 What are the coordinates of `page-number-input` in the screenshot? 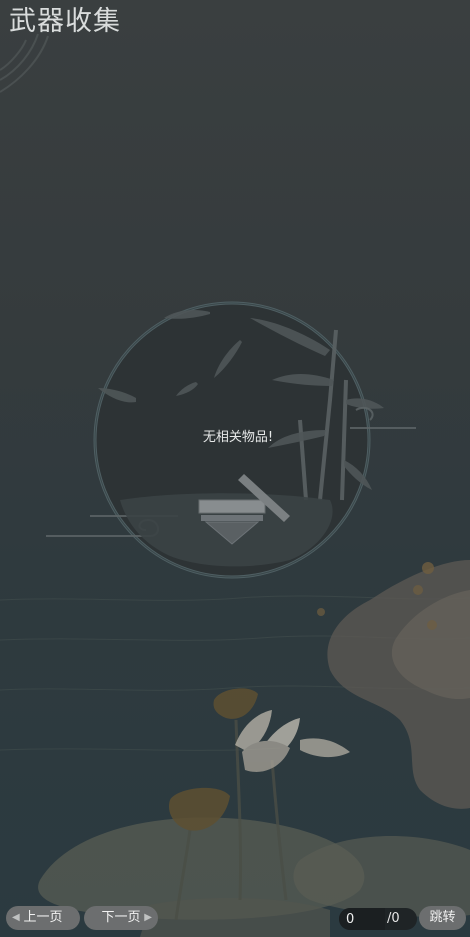 It's located at (362, 919).